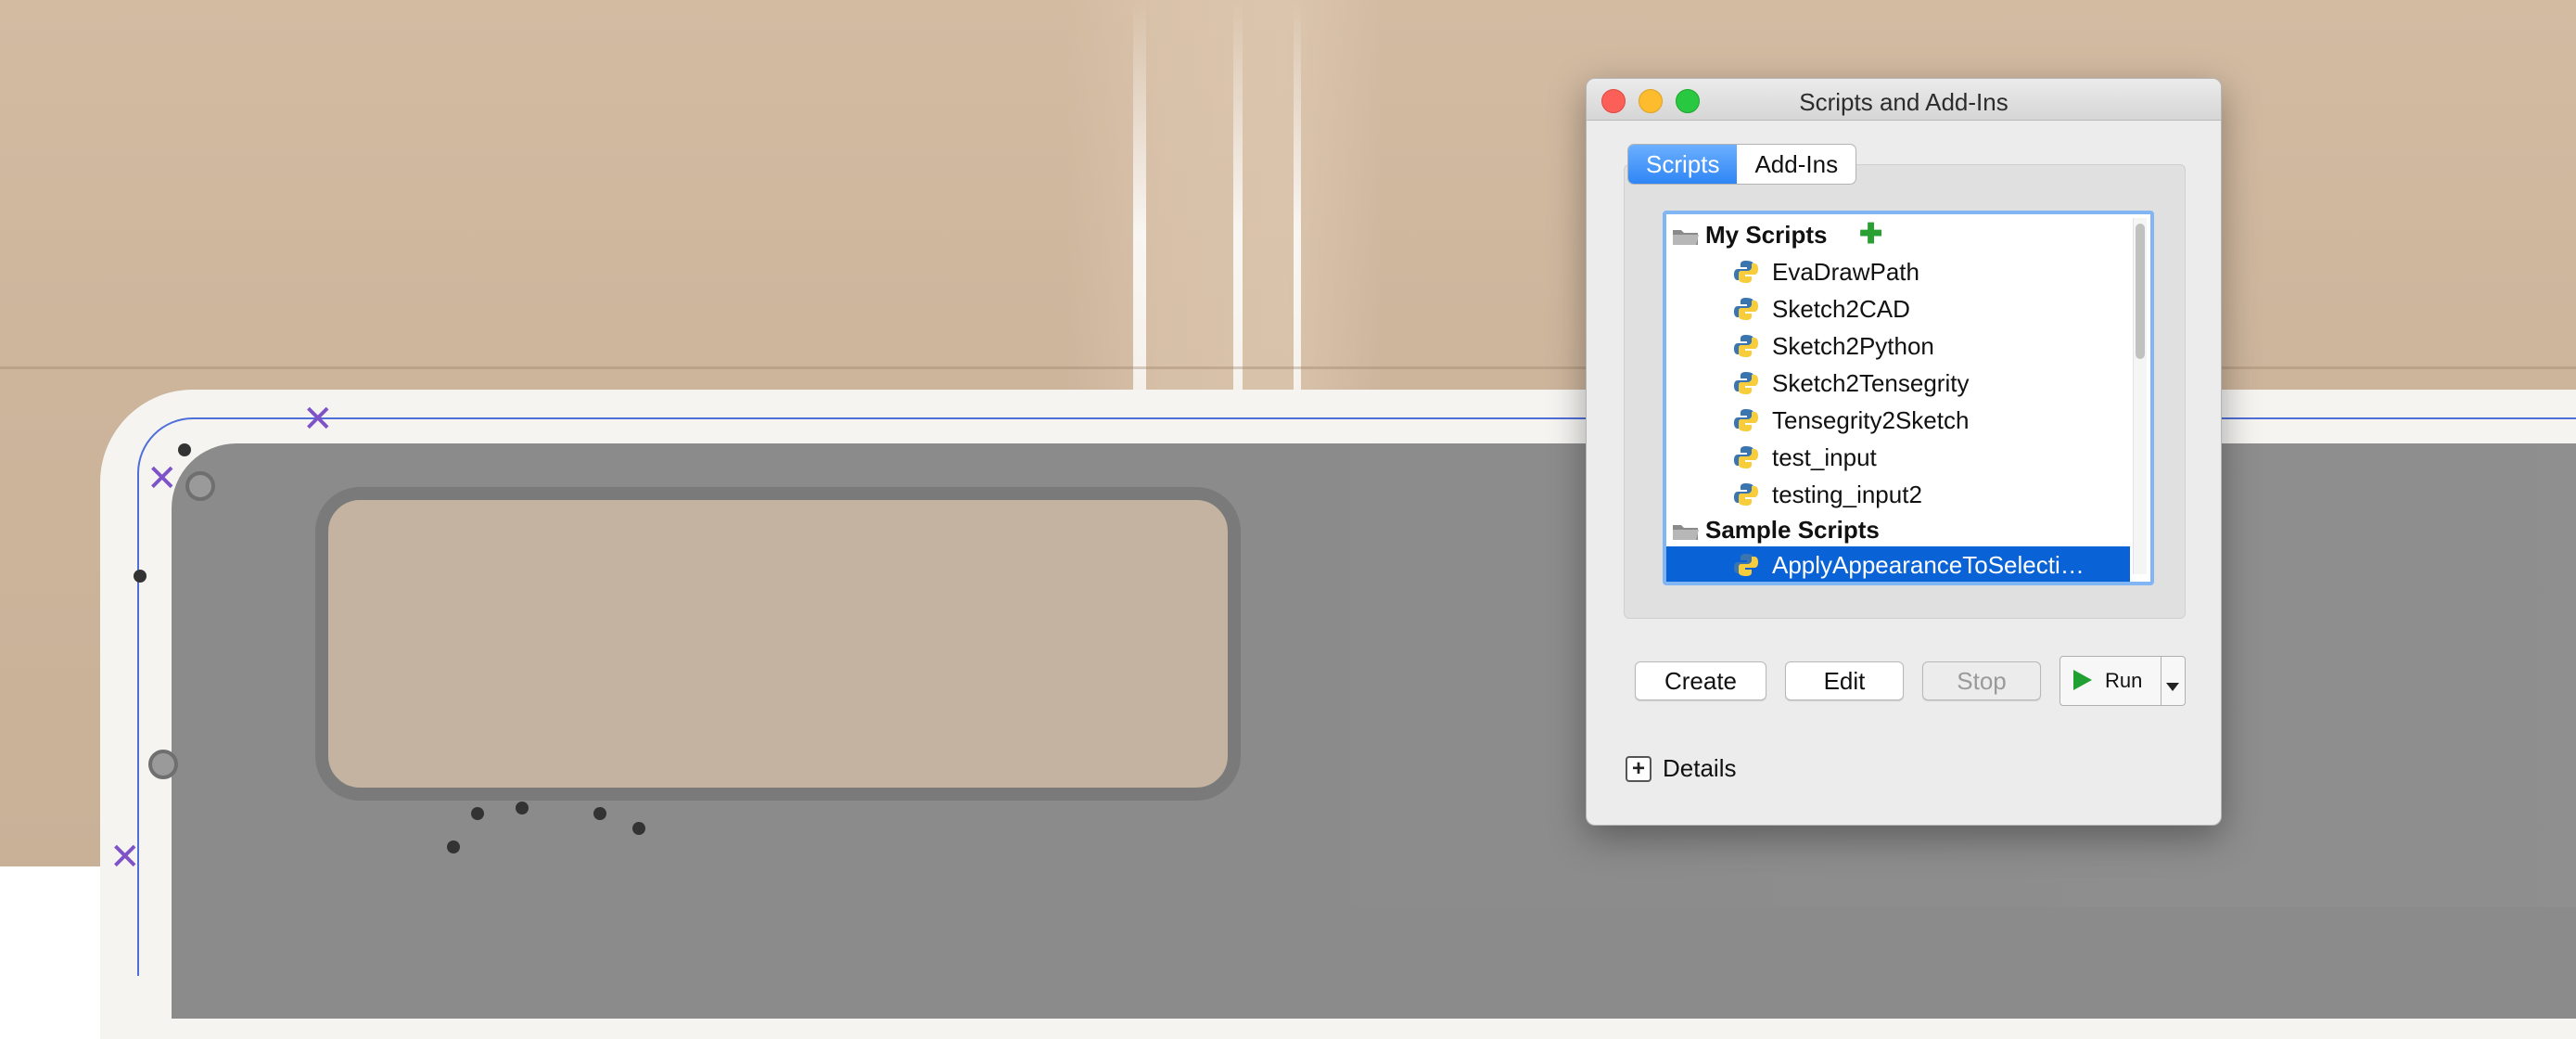 Image resolution: width=2576 pixels, height=1039 pixels. Describe the element at coordinates (1981, 680) in the screenshot. I see `stop-button: Stop` at that location.